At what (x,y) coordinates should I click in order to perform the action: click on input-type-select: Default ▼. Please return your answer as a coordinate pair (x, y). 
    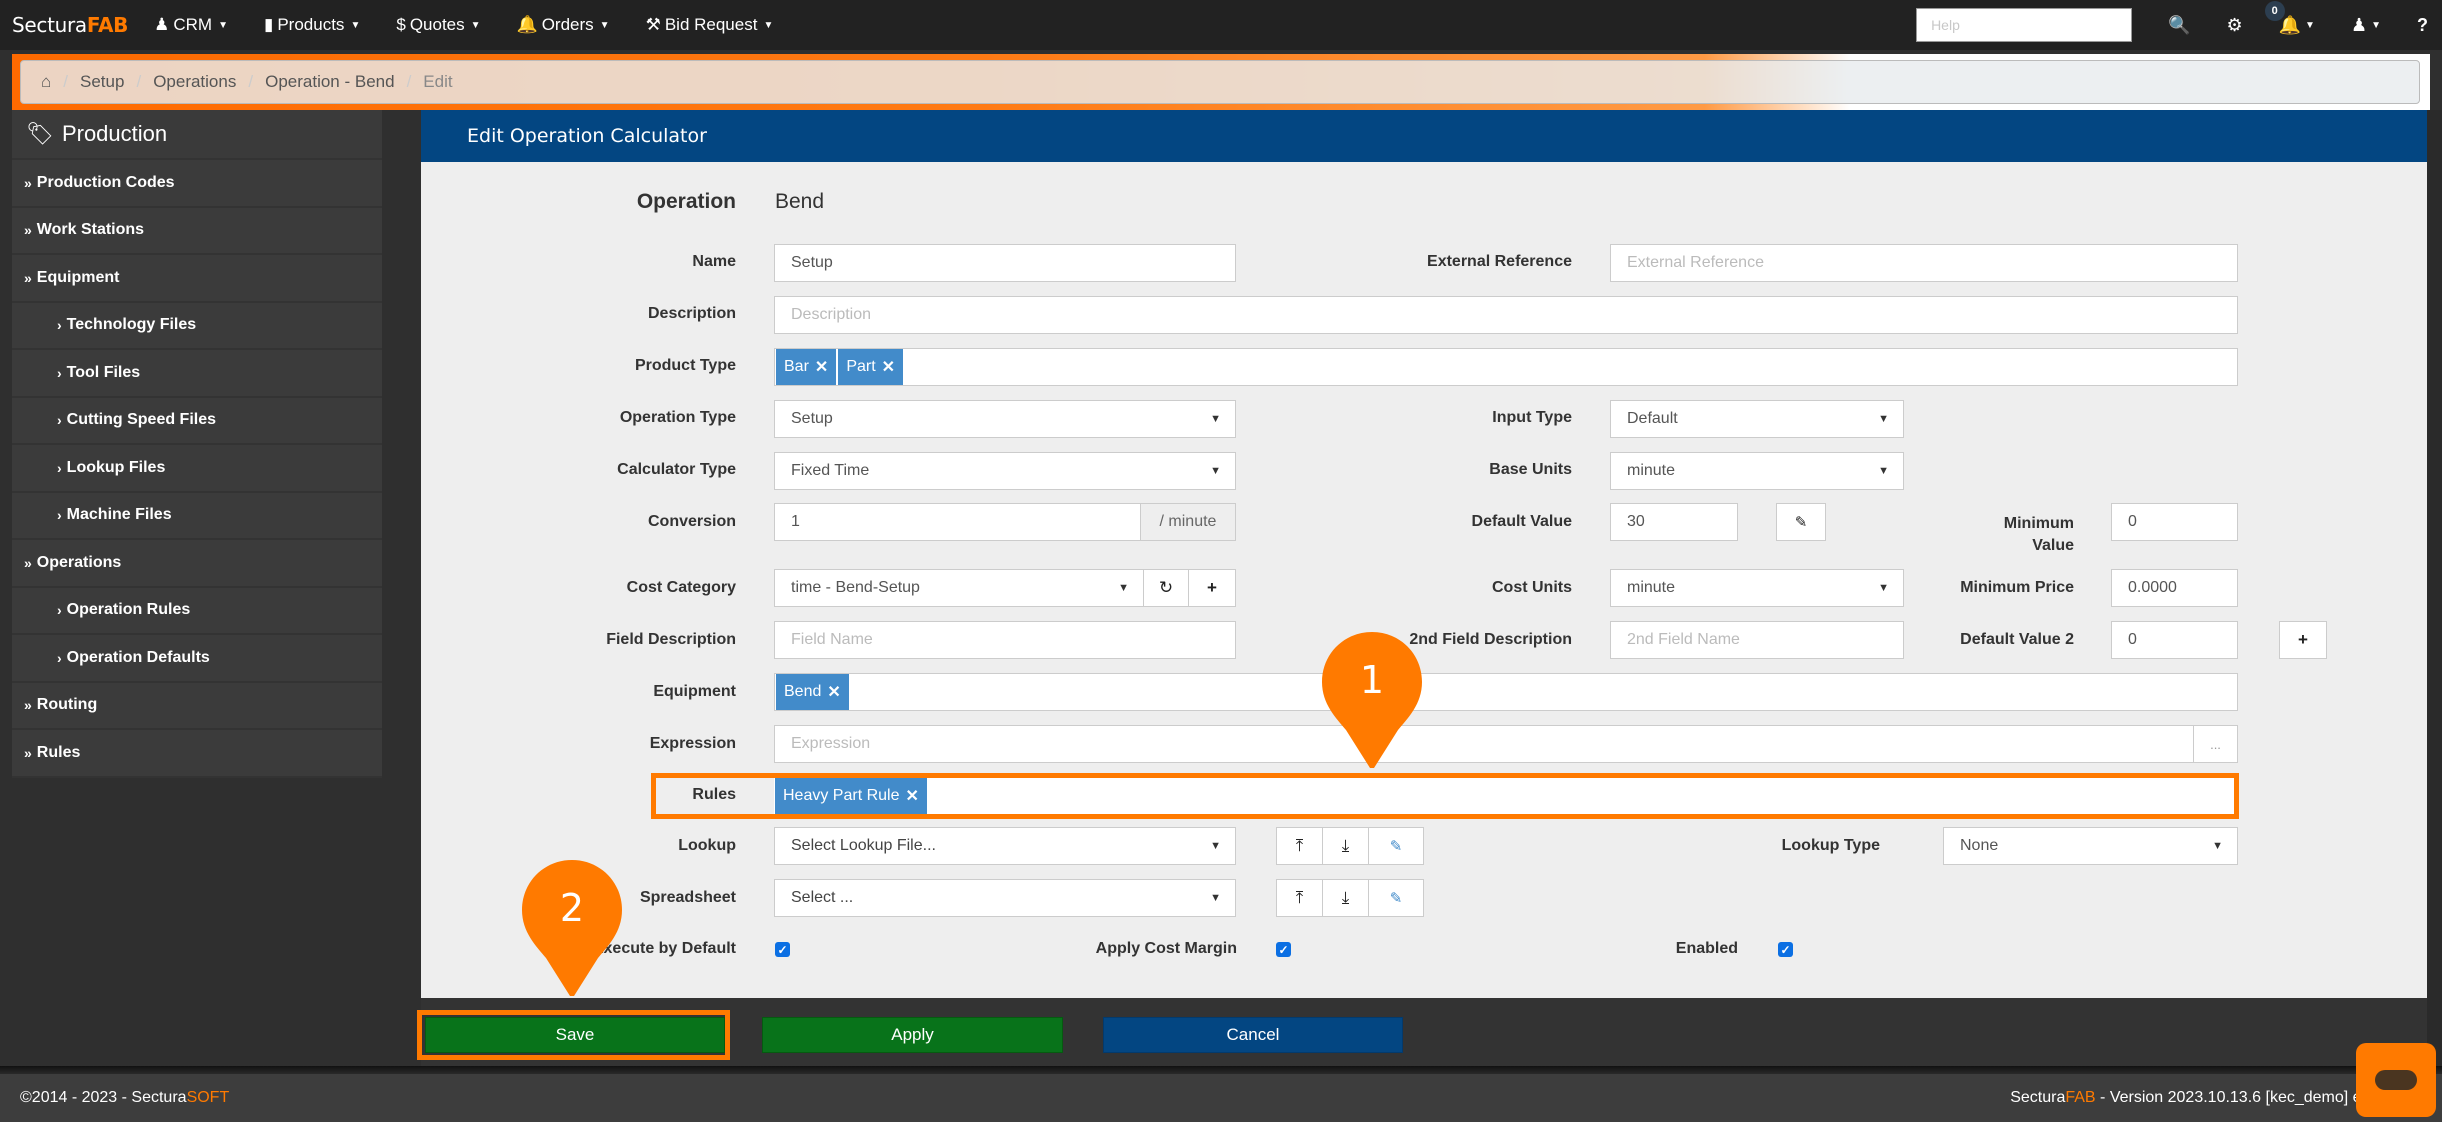
    Looking at the image, I should click on (1757, 419).